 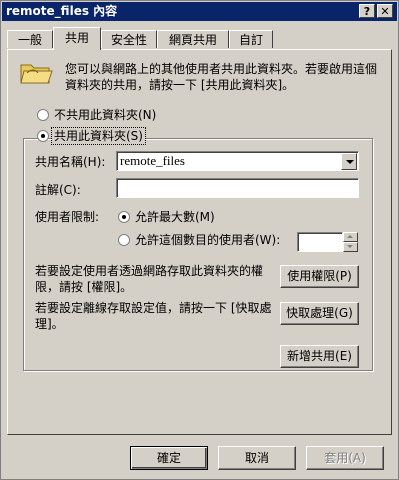 What do you see at coordinates (124, 240) in the screenshot?
I see `allow-users-radio` at bounding box center [124, 240].